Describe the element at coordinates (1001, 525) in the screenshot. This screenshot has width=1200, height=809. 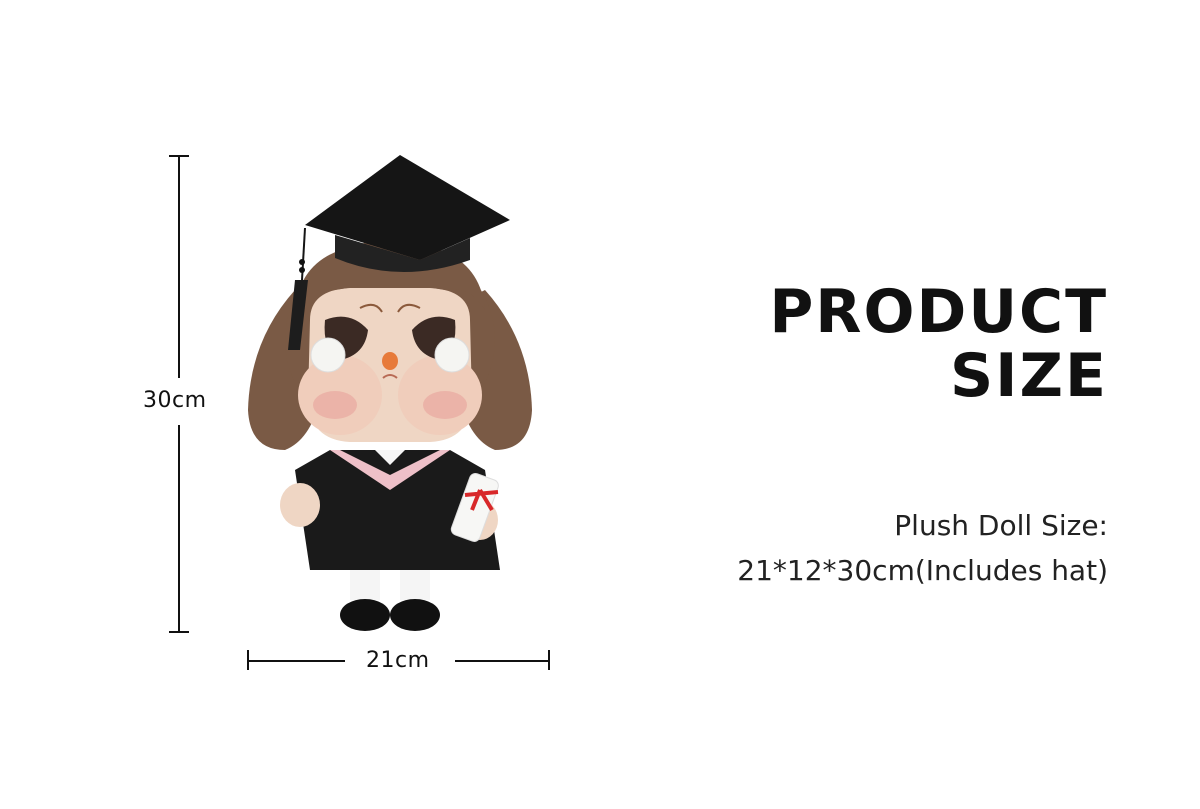
I see `size-description-label: Plush Doll Size:` at that location.